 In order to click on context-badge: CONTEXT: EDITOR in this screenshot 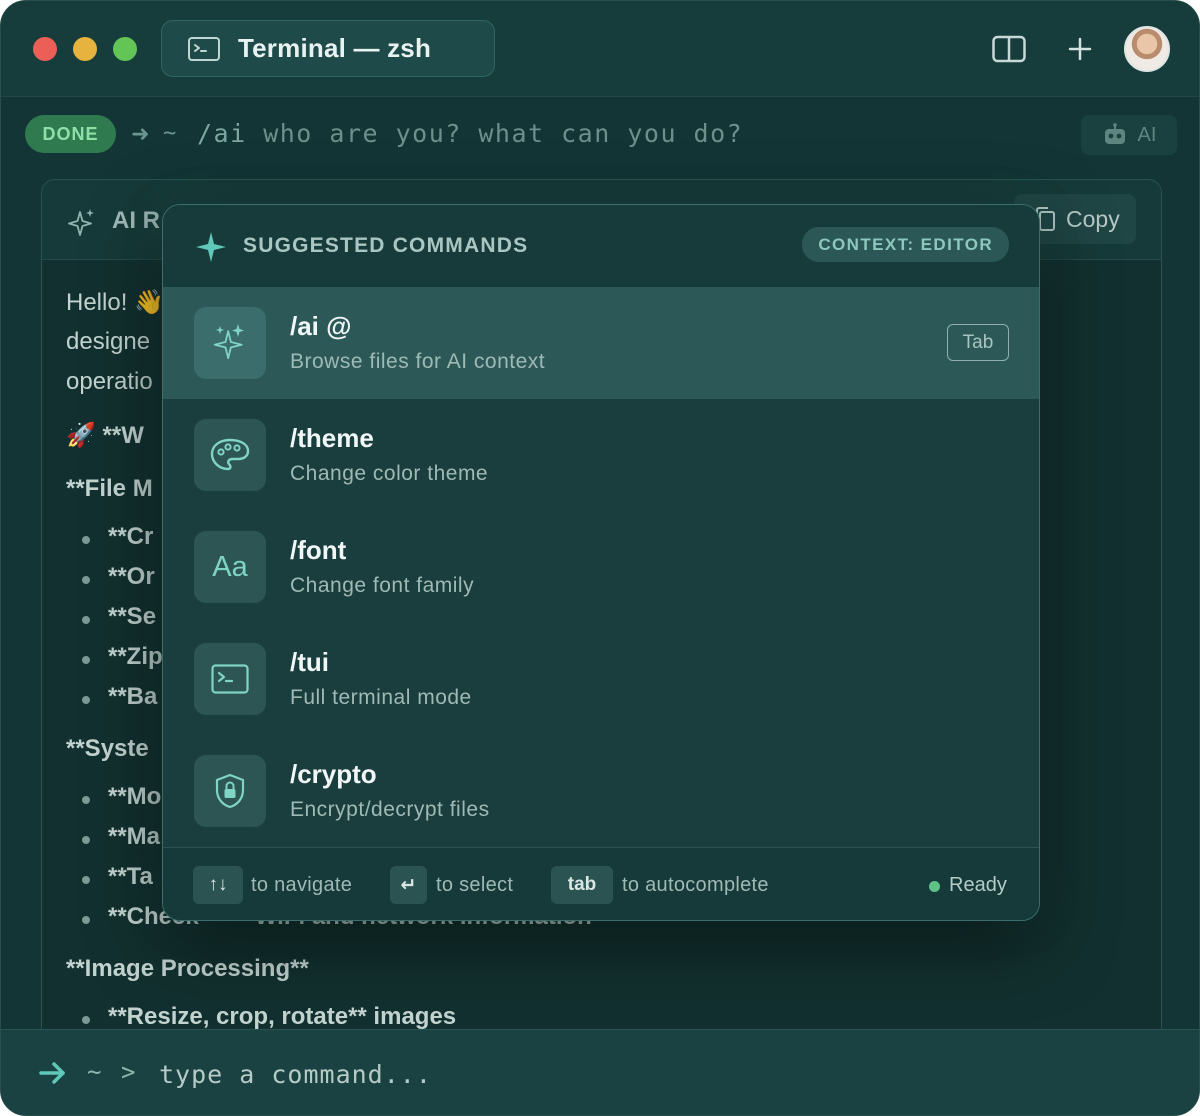, I will do `click(905, 244)`.